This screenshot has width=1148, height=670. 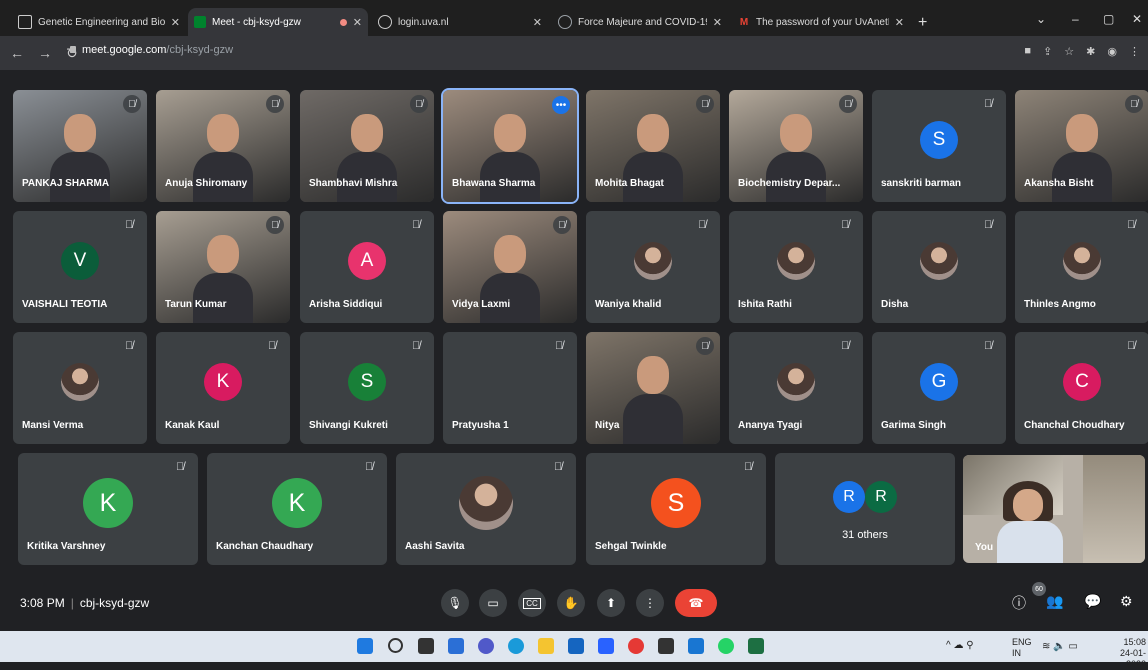 What do you see at coordinates (696, 603) in the screenshot?
I see `leave-call-button: ☎` at bounding box center [696, 603].